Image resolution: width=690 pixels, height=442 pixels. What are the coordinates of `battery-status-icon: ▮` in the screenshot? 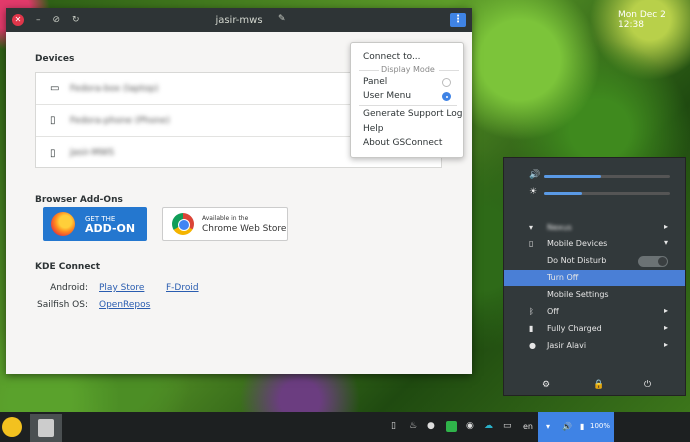 It's located at (582, 426).